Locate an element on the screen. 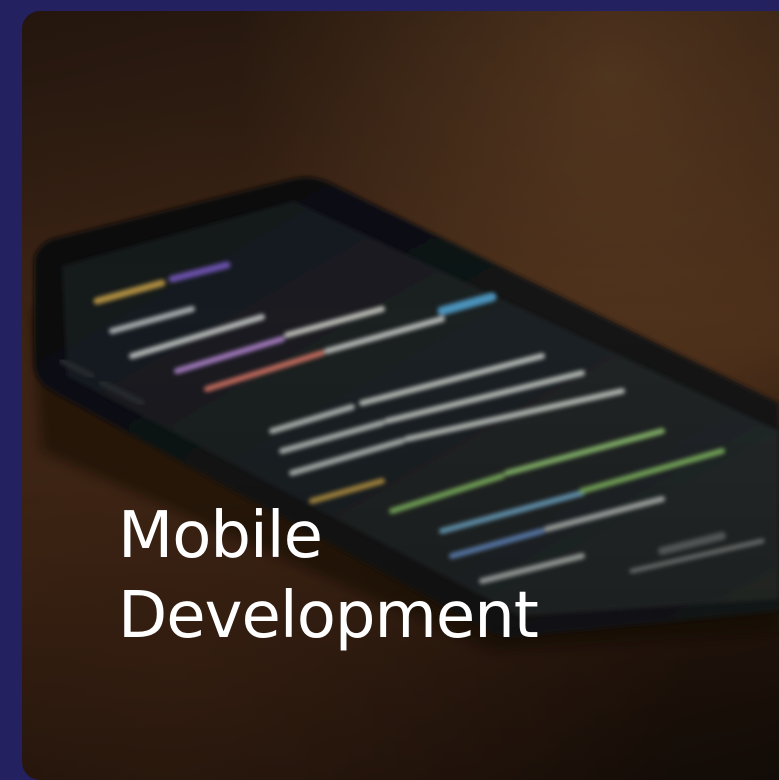  card-title-line-2: Development is located at coordinates (328, 616).